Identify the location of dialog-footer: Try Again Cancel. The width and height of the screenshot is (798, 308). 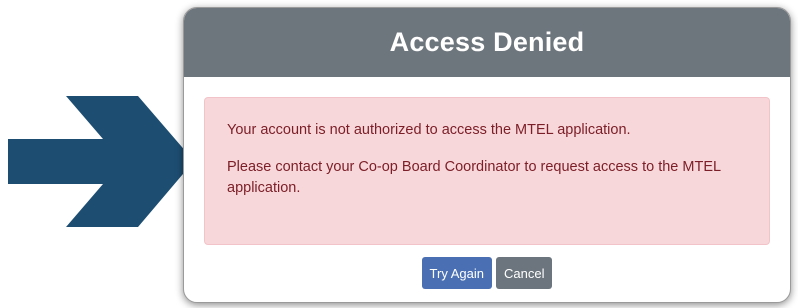
(487, 273).